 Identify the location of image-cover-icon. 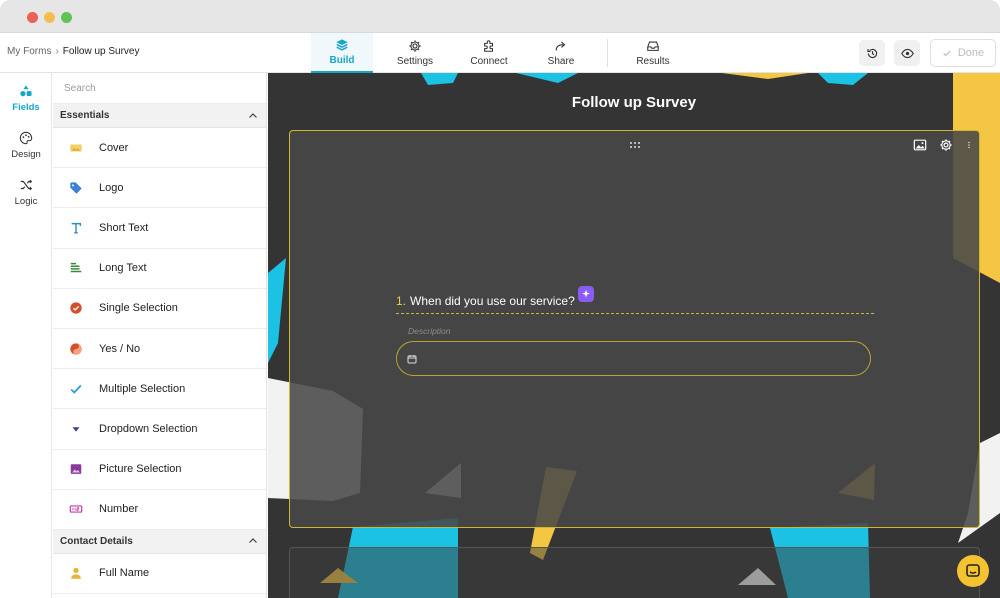
(76, 148).